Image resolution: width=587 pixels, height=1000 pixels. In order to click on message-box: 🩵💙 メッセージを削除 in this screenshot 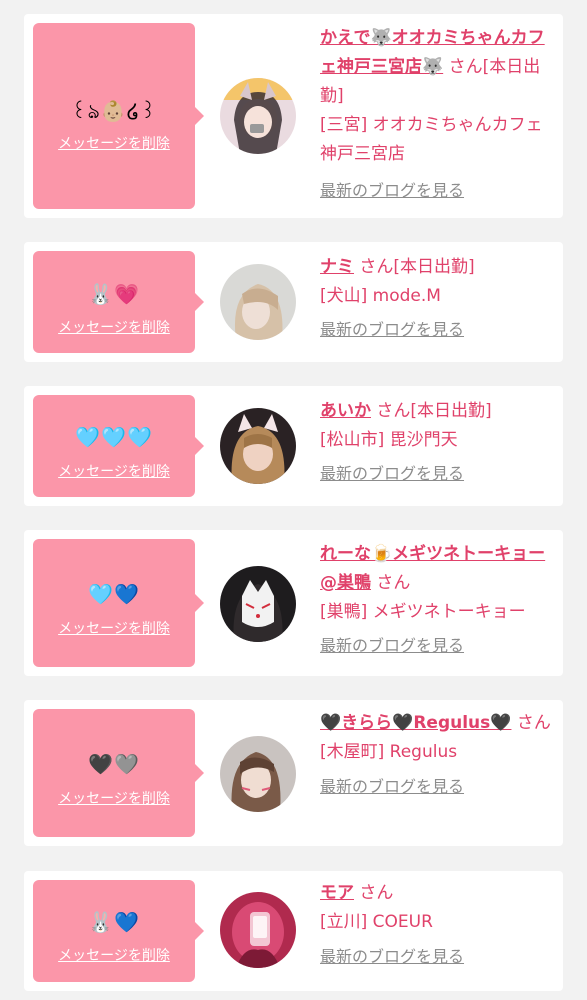, I will do `click(118, 603)`.